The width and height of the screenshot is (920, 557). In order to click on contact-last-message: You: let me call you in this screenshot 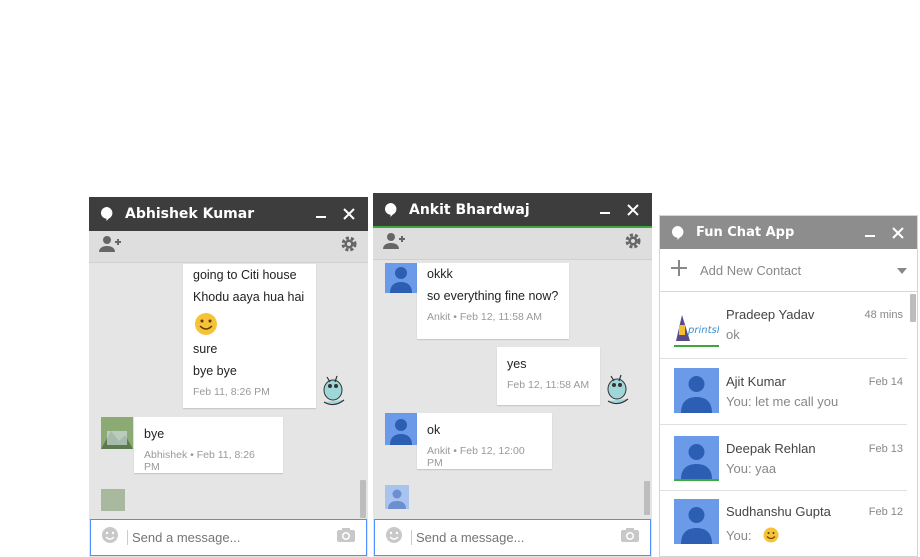, I will do `click(782, 401)`.